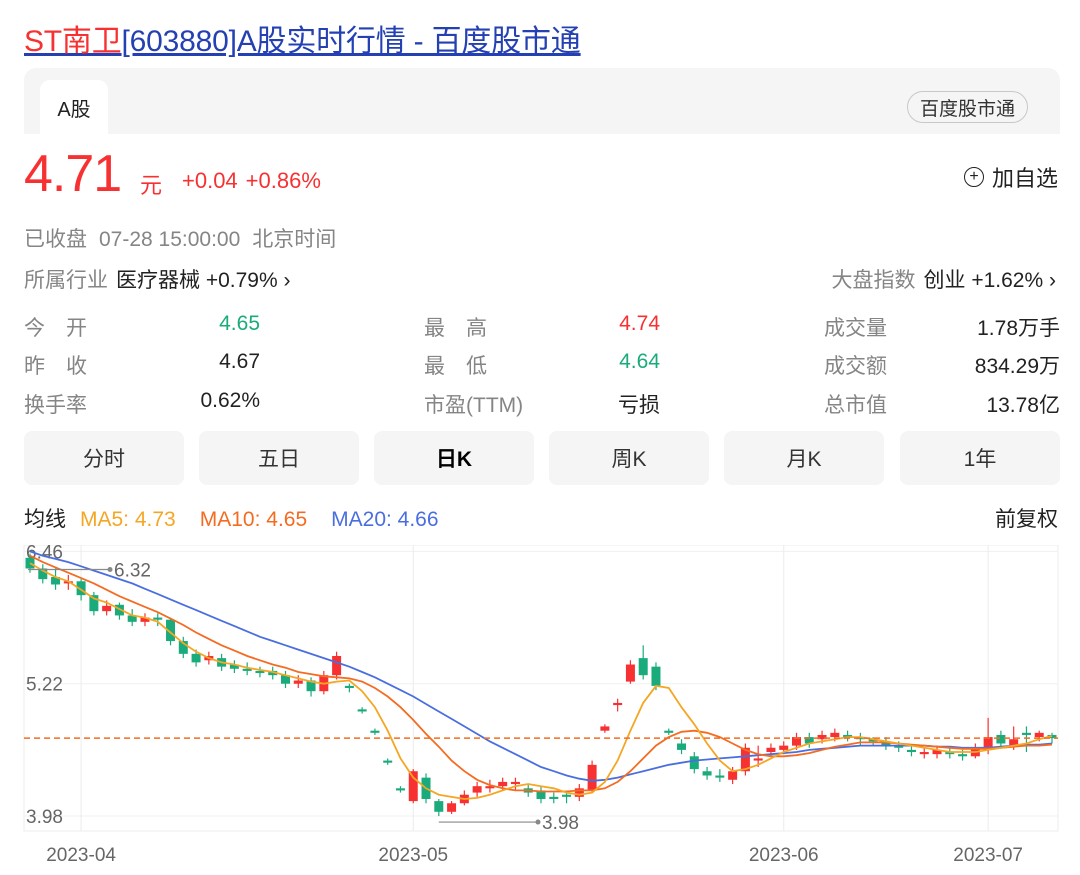 Image resolution: width=1080 pixels, height=875 pixels. What do you see at coordinates (413, 855) in the screenshot?
I see `x-axis-label: 2023-05` at bounding box center [413, 855].